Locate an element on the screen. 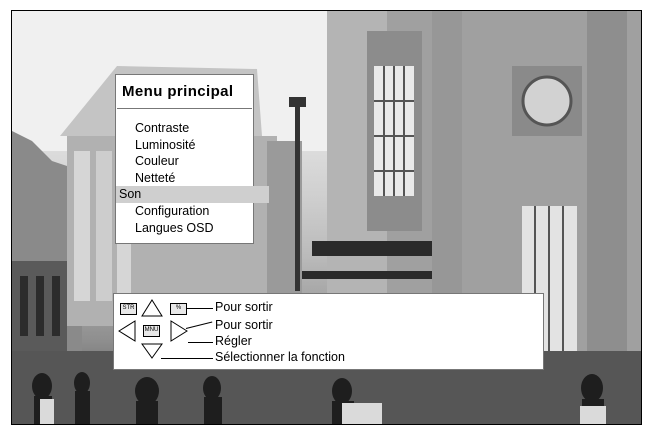 The image size is (654, 434). menu-item-nettete: Netteté is located at coordinates (192, 178).